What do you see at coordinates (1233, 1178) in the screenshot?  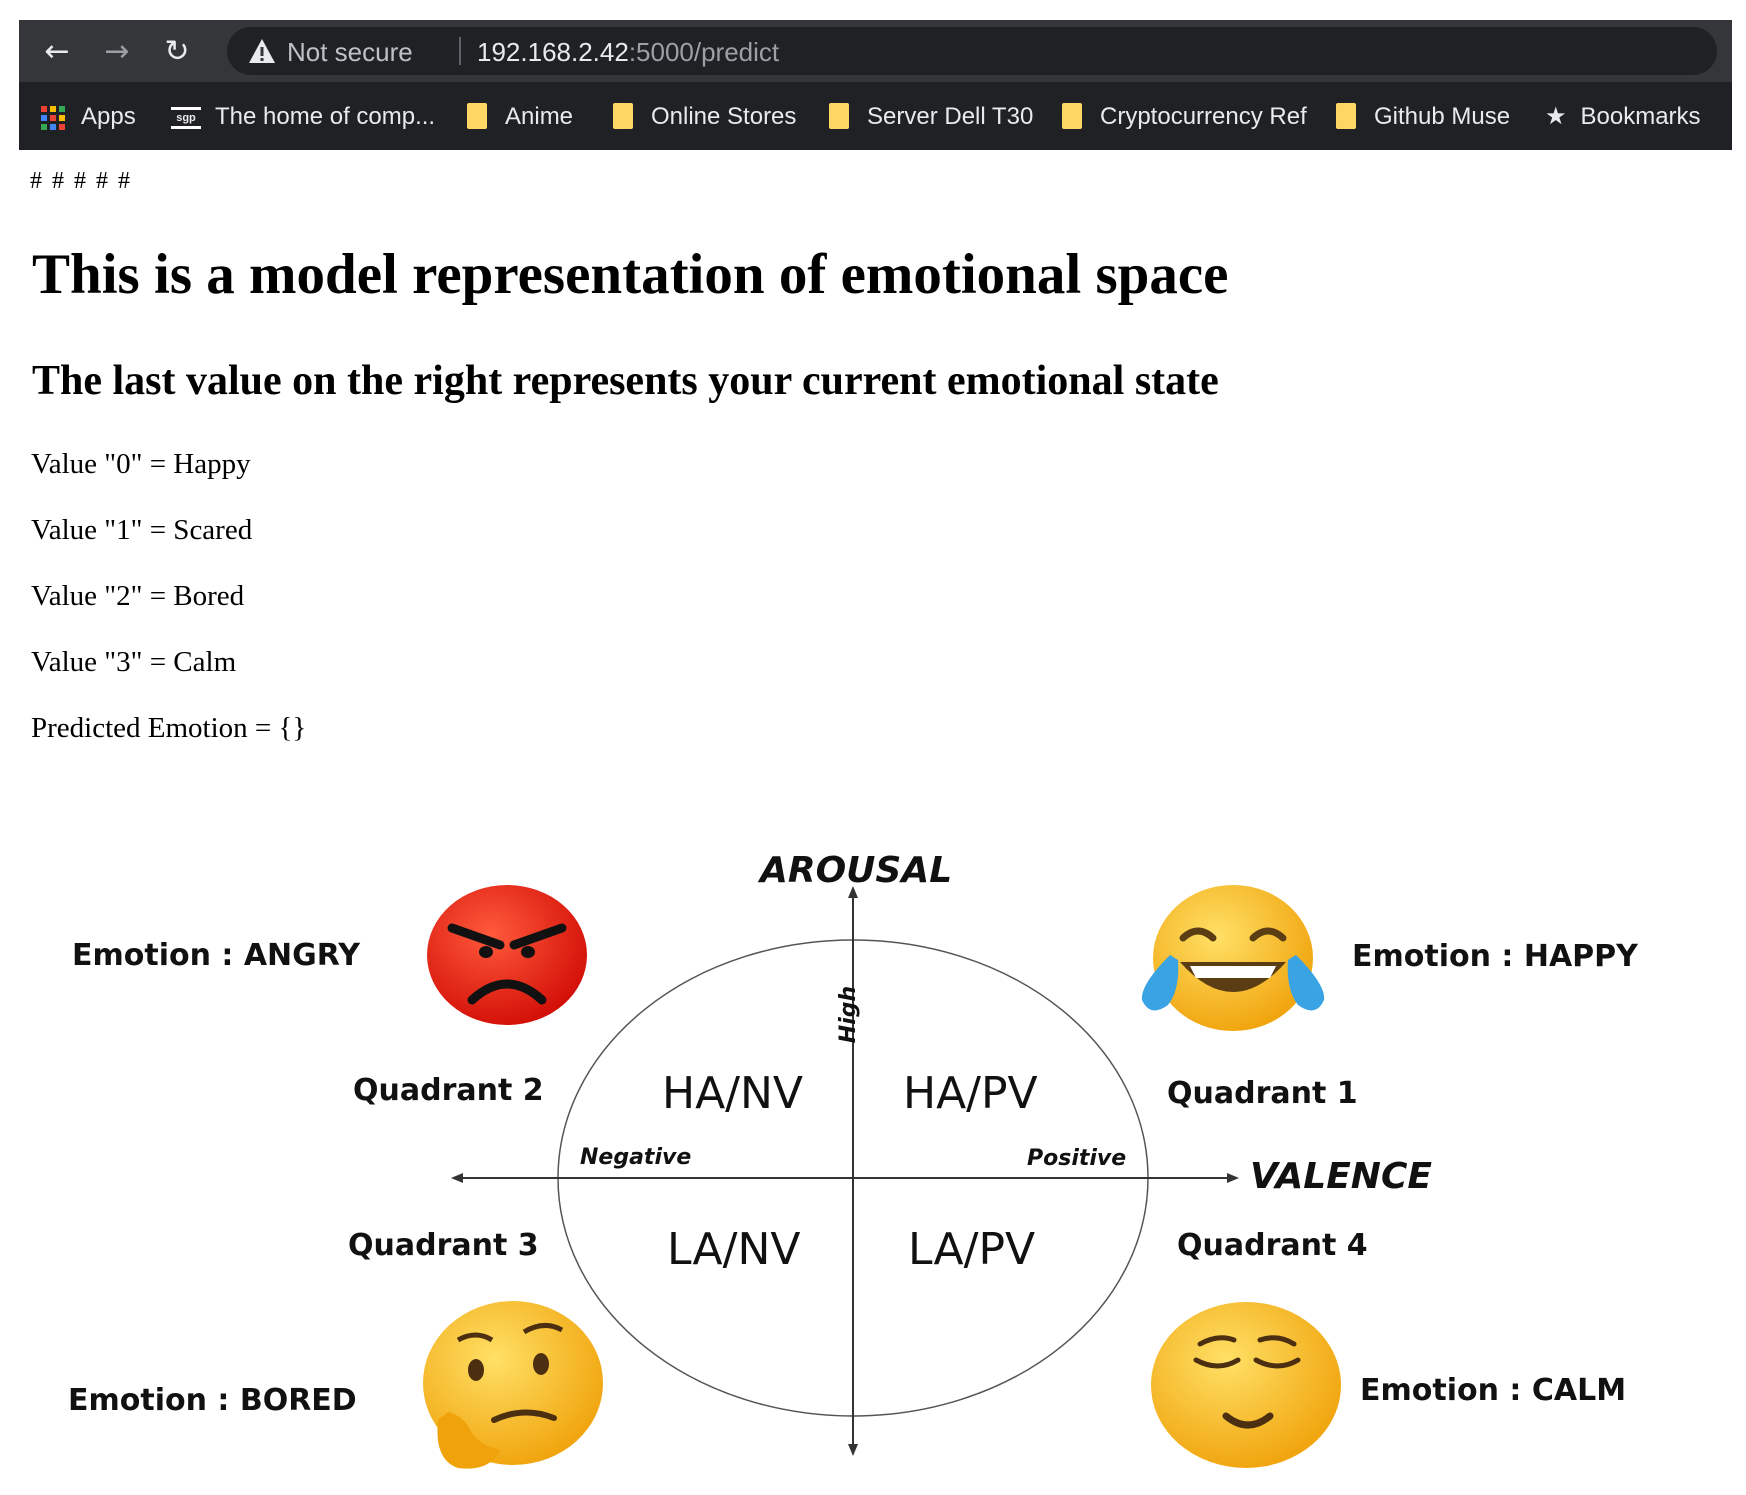 I see `valence-arrow-right` at bounding box center [1233, 1178].